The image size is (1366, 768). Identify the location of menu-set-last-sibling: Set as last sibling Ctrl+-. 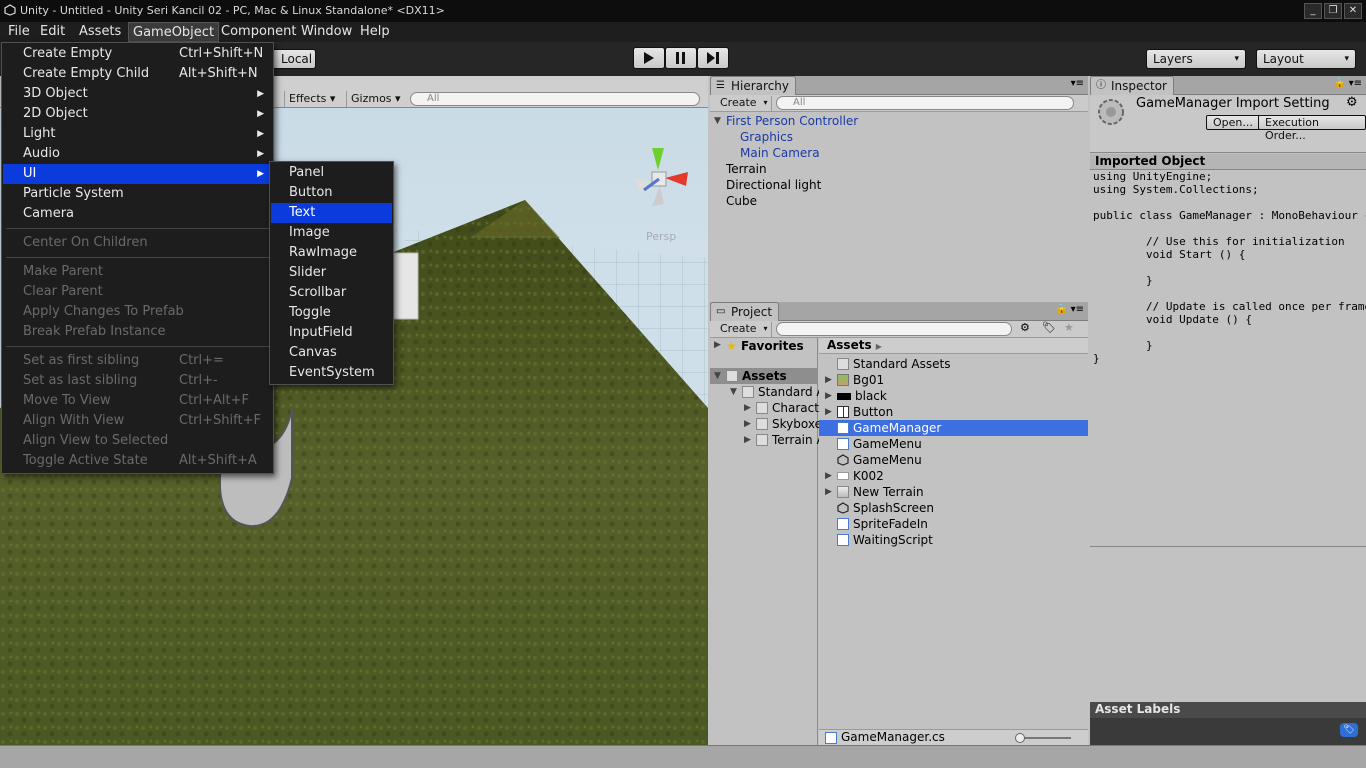
(137, 381).